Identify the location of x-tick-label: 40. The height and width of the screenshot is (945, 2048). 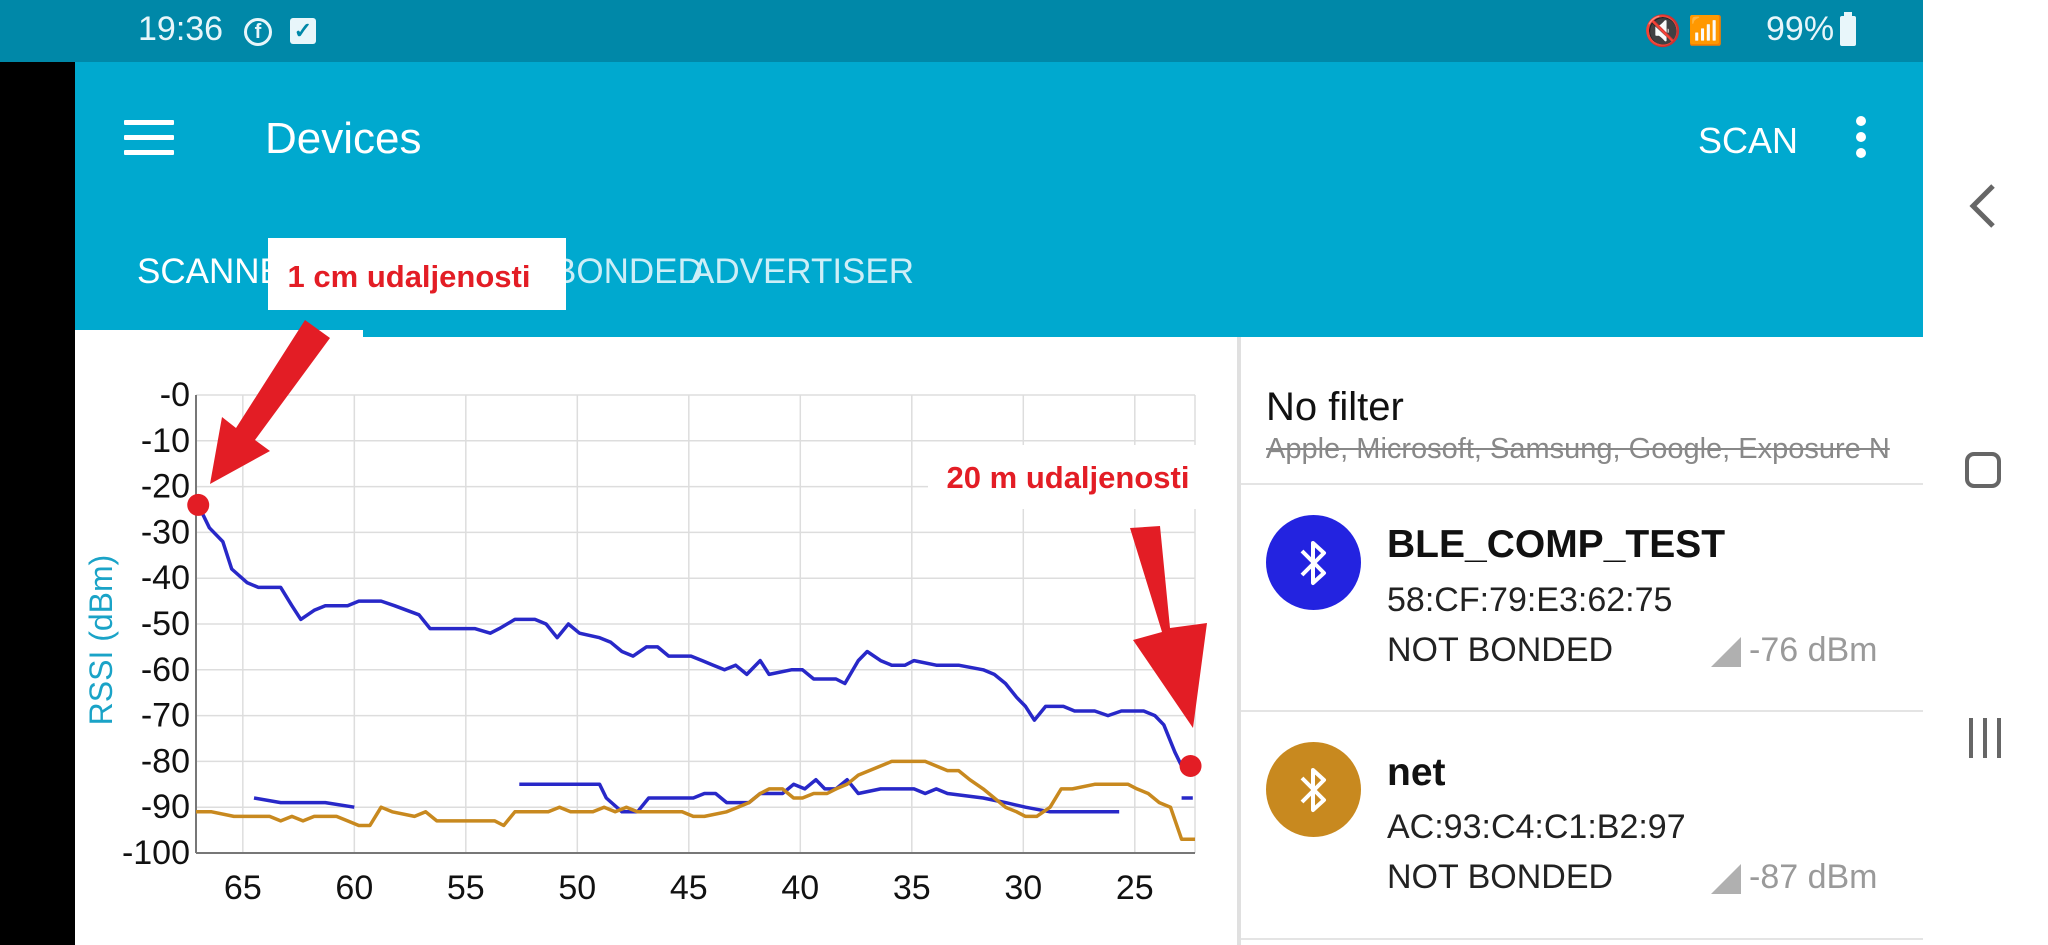
(800, 888).